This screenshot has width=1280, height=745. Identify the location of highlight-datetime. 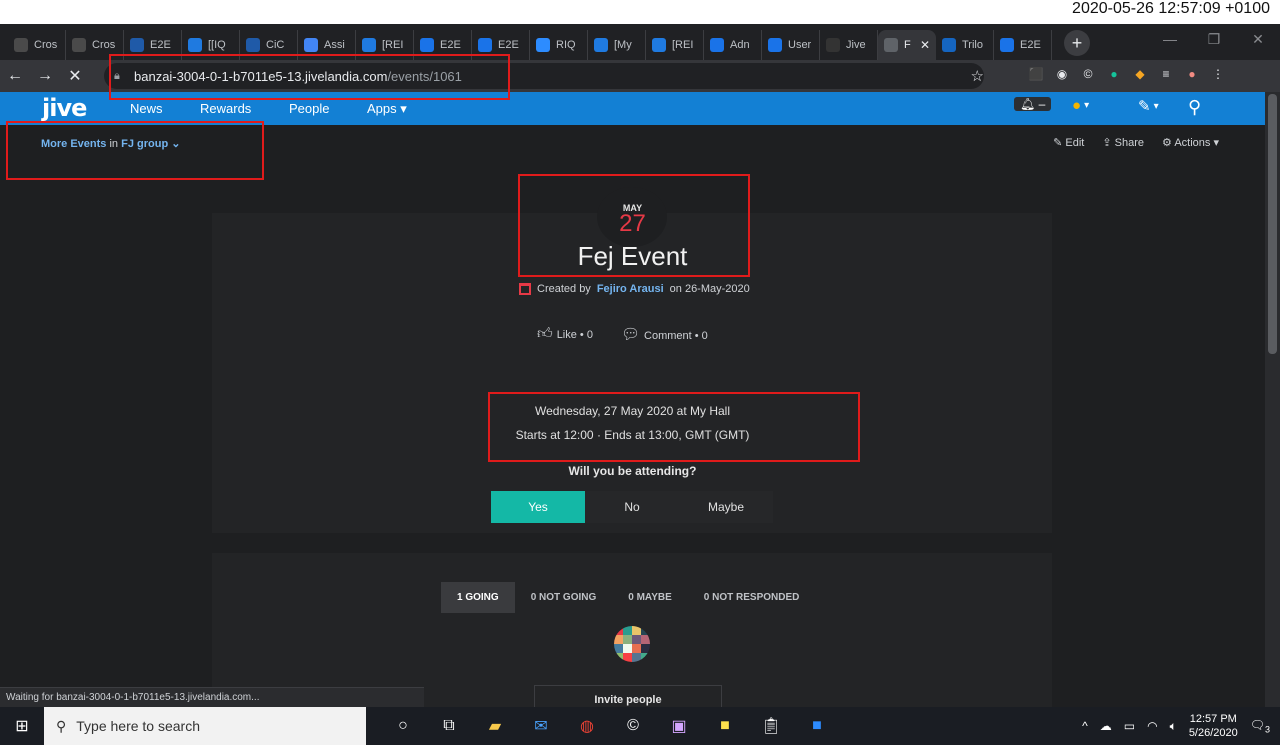
(674, 427).